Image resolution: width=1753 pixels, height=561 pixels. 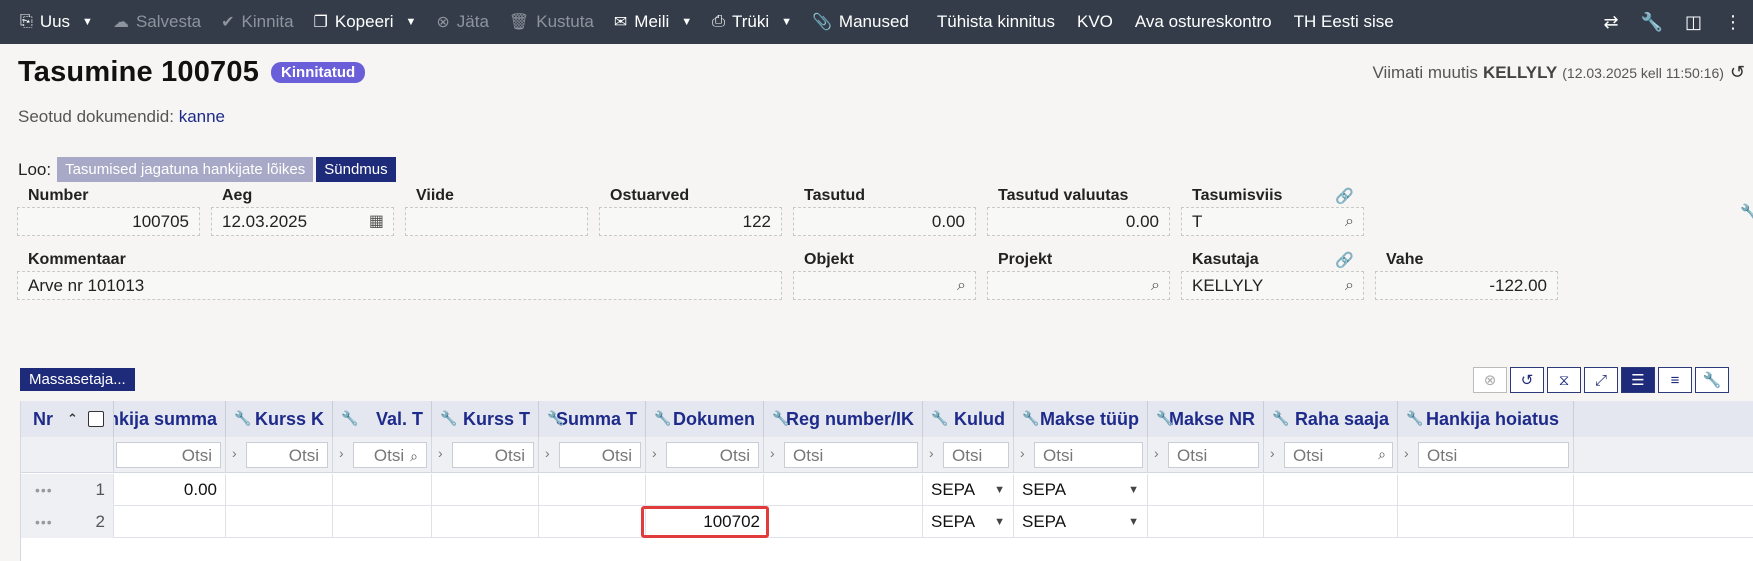 What do you see at coordinates (1466, 285) in the screenshot?
I see `vahe-input: -122.00` at bounding box center [1466, 285].